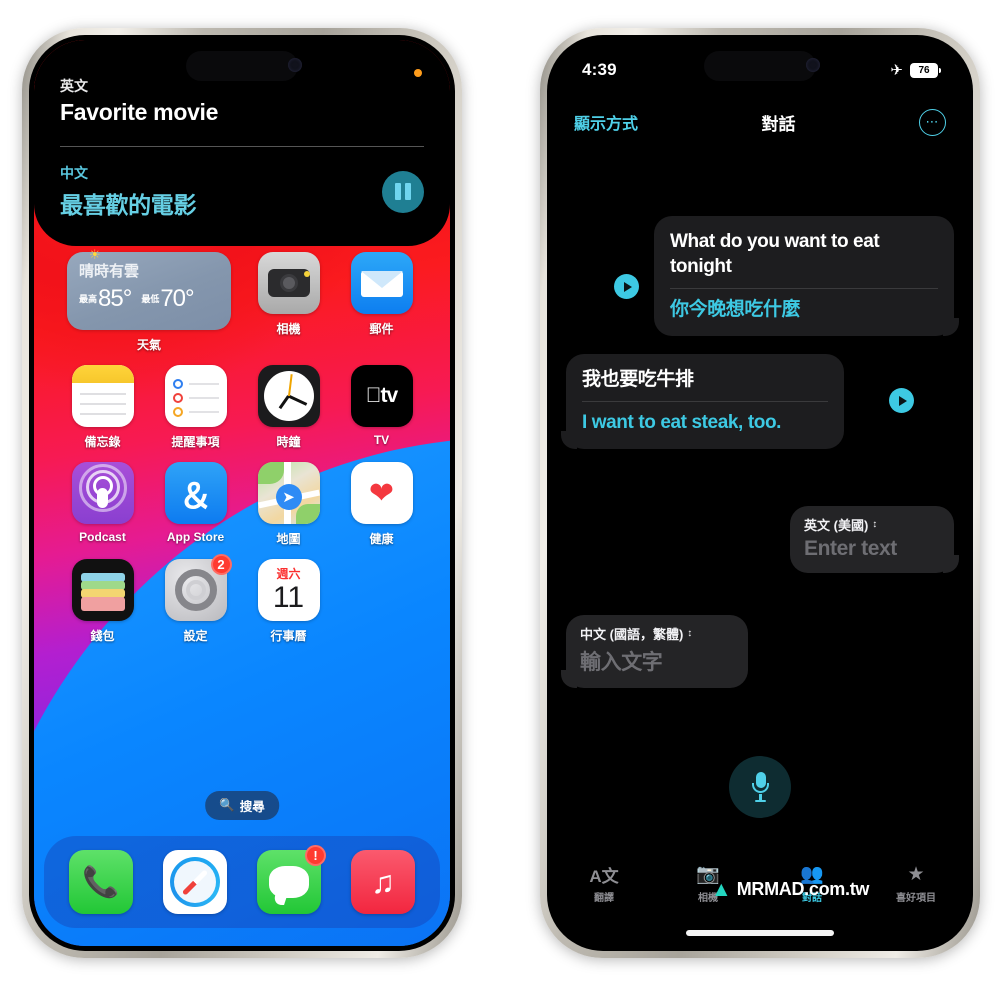  What do you see at coordinates (102, 636) in the screenshot?
I see `app-wallet-label: 錢包` at bounding box center [102, 636].